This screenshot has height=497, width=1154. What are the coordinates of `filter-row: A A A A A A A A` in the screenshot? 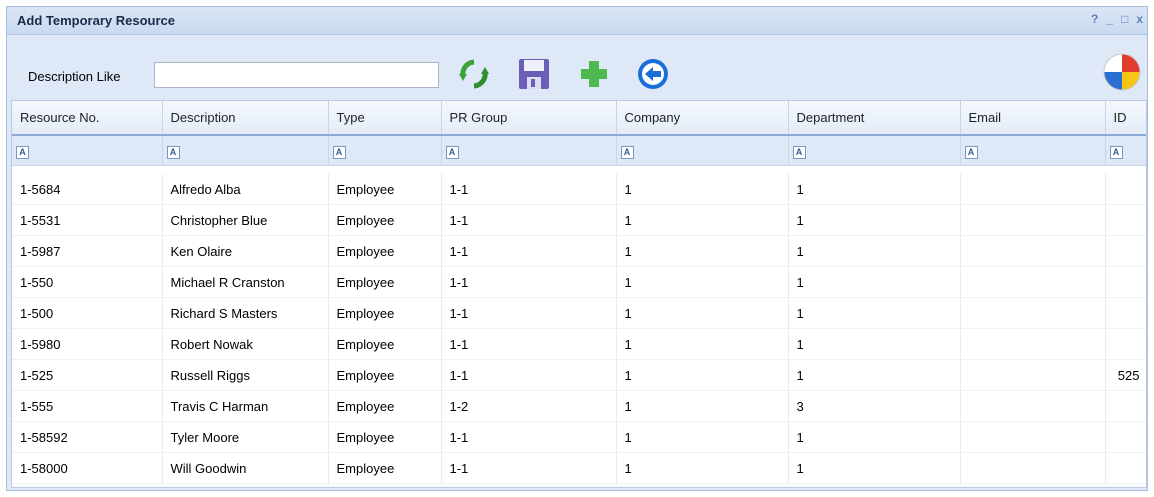 It's located at (579, 150).